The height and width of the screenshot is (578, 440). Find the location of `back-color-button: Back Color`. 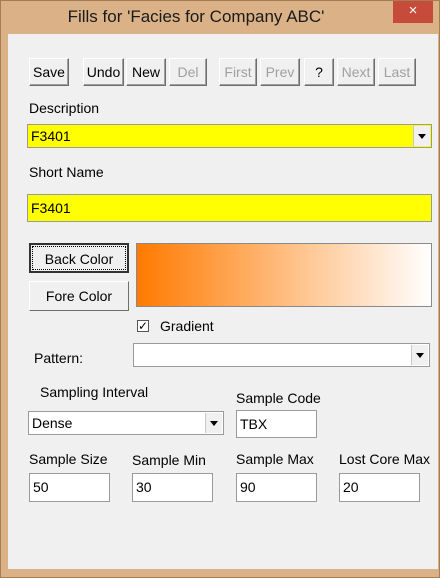

back-color-button: Back Color is located at coordinates (79, 258).